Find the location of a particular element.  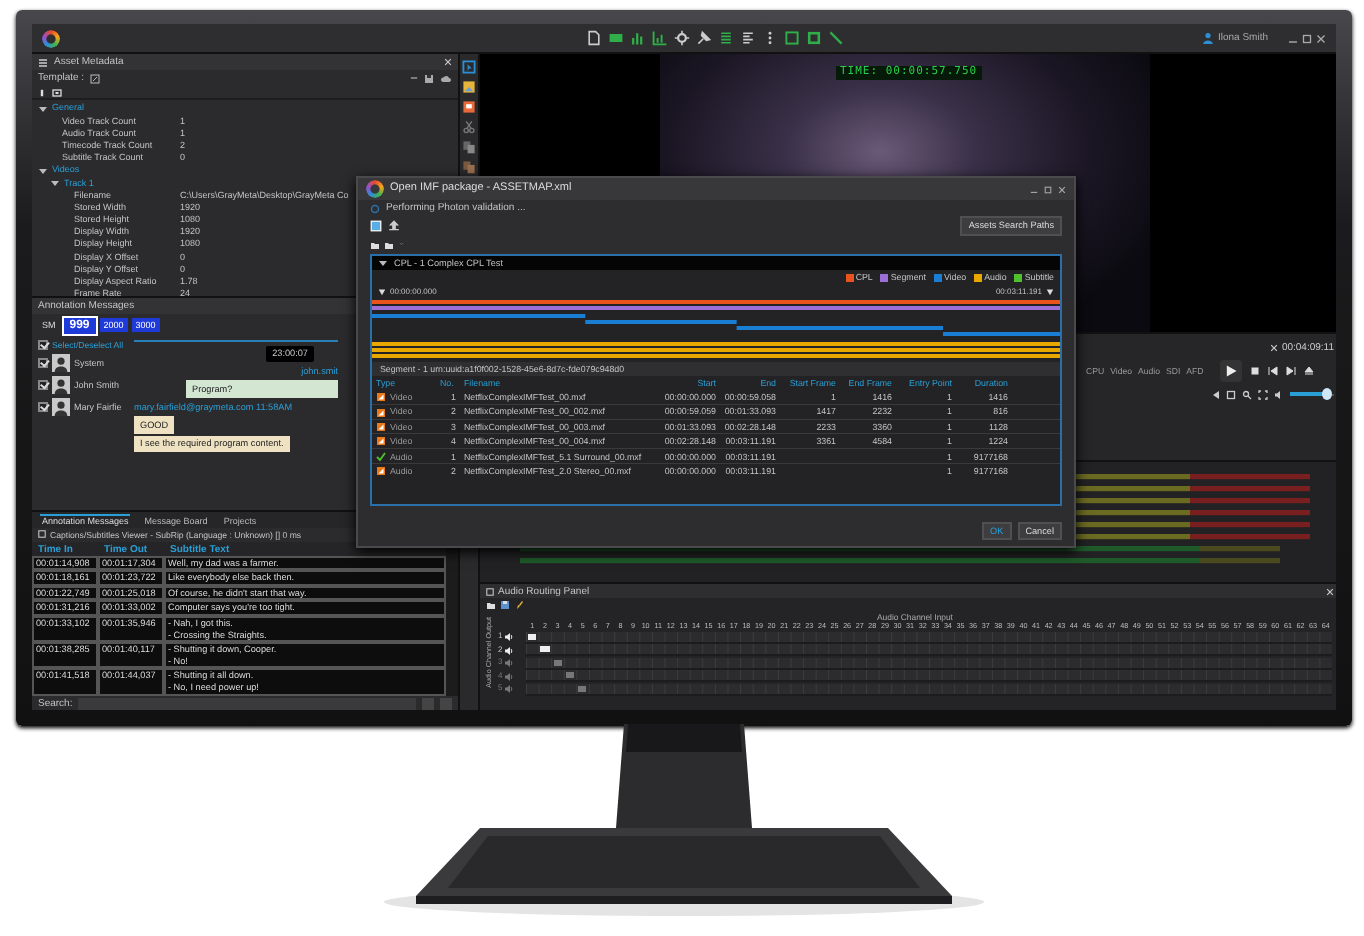

volume-icon is located at coordinates (1279, 394).